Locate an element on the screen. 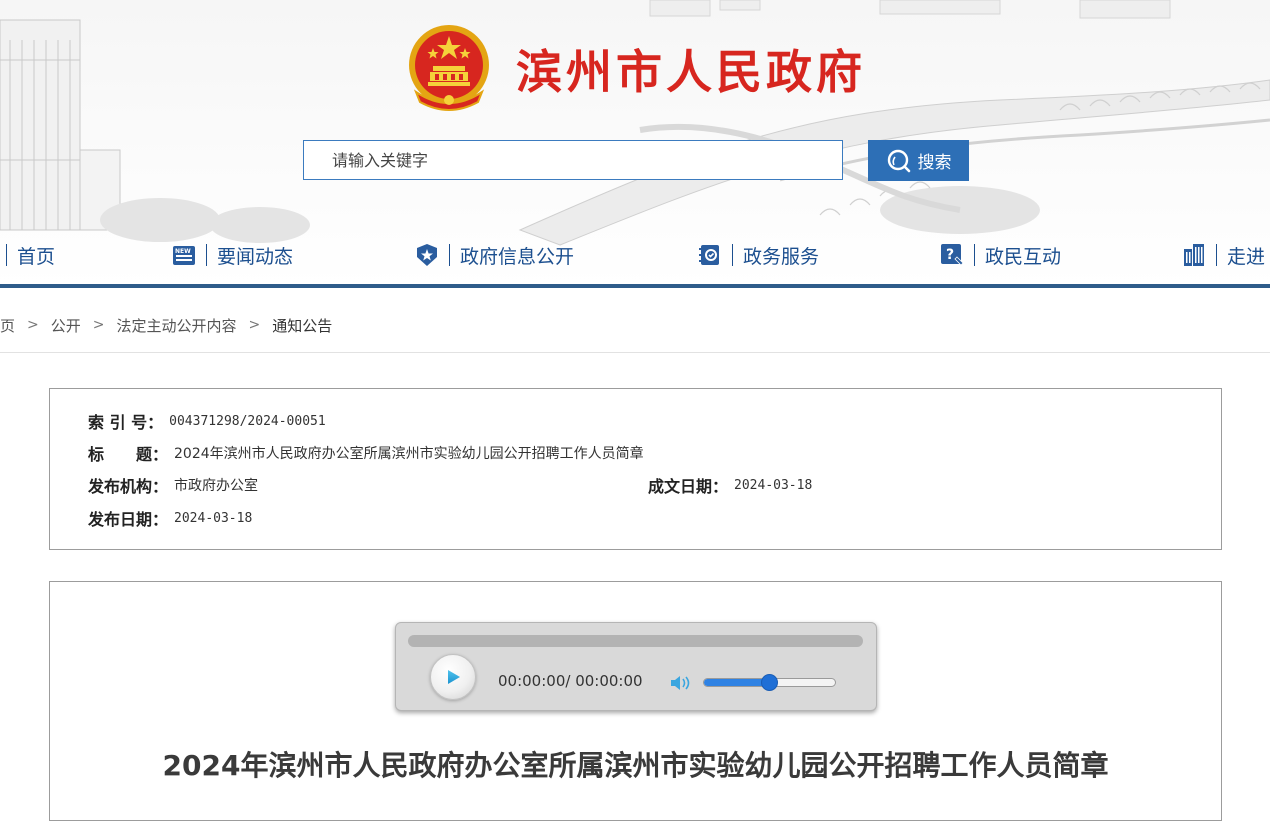 The width and height of the screenshot is (1270, 821). volume-slider-fill is located at coordinates (737, 682).